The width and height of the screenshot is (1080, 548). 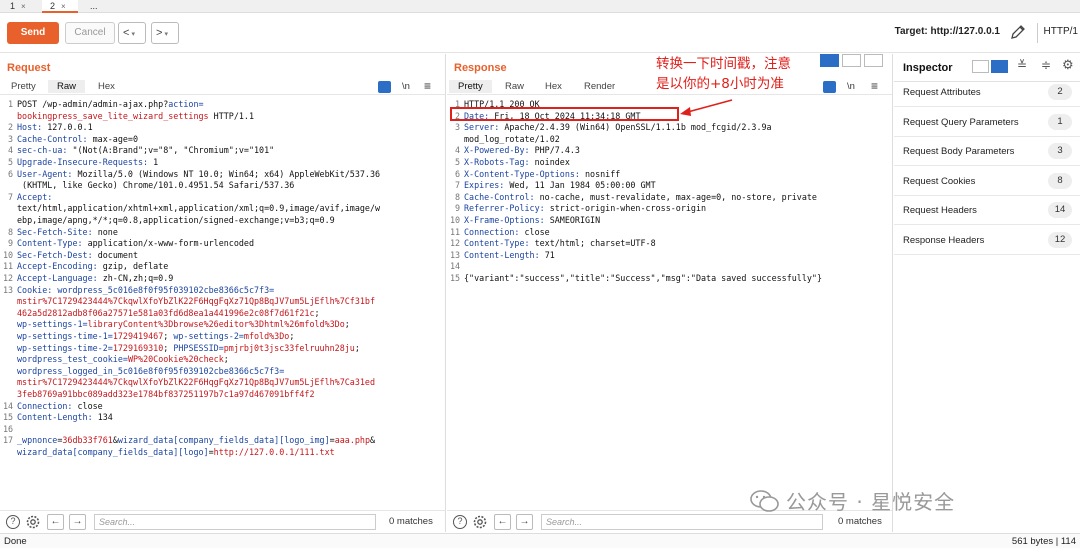 What do you see at coordinates (1018, 32) in the screenshot?
I see `edit-target-icon` at bounding box center [1018, 32].